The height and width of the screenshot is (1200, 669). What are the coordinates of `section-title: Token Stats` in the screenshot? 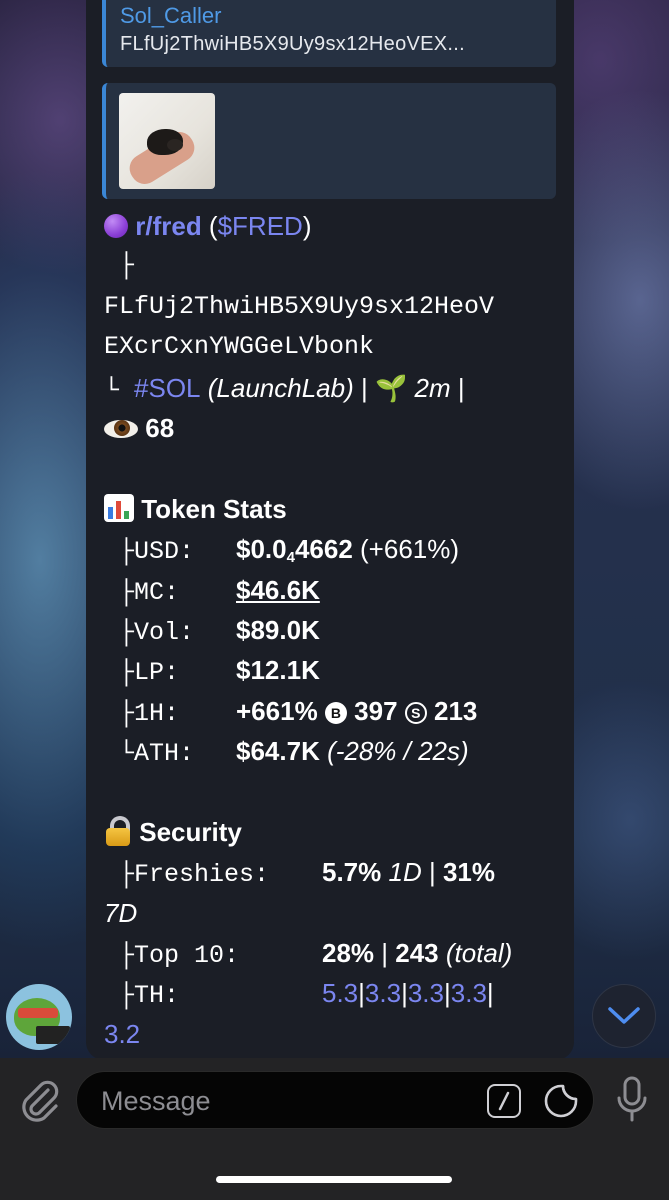 It's located at (214, 508).